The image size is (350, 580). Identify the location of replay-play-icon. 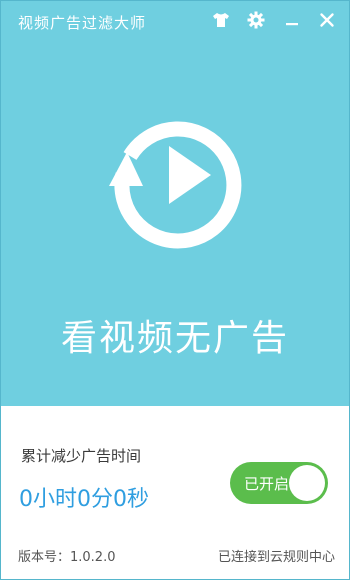
(179, 174).